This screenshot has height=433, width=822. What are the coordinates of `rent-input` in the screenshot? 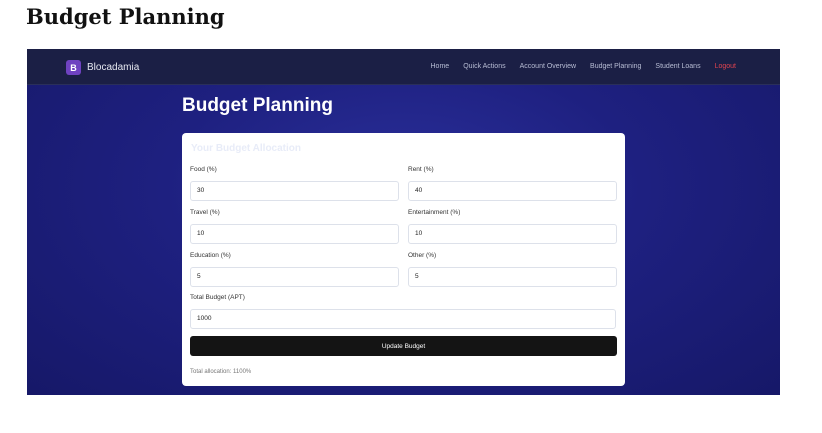 It's located at (512, 190).